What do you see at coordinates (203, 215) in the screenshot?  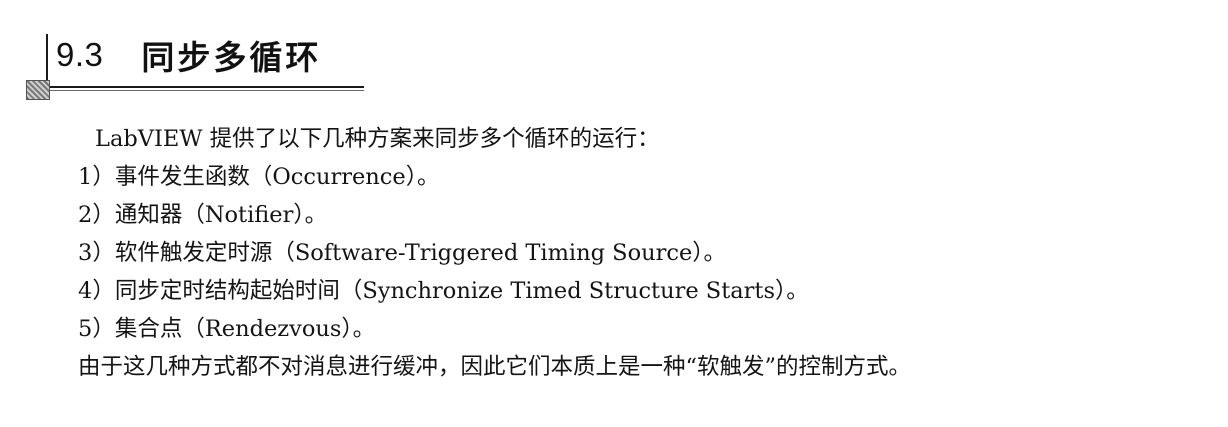 I see `list-item-2: 2）通知器（Notifier）。` at bounding box center [203, 215].